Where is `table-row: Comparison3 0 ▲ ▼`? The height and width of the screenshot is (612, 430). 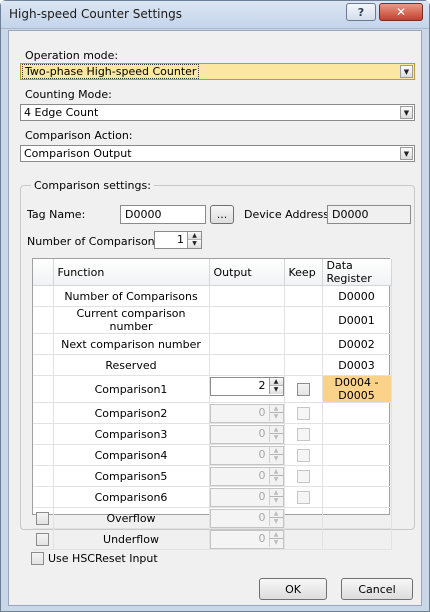 table-row: Comparison3 0 ▲ ▼ is located at coordinates (212, 434).